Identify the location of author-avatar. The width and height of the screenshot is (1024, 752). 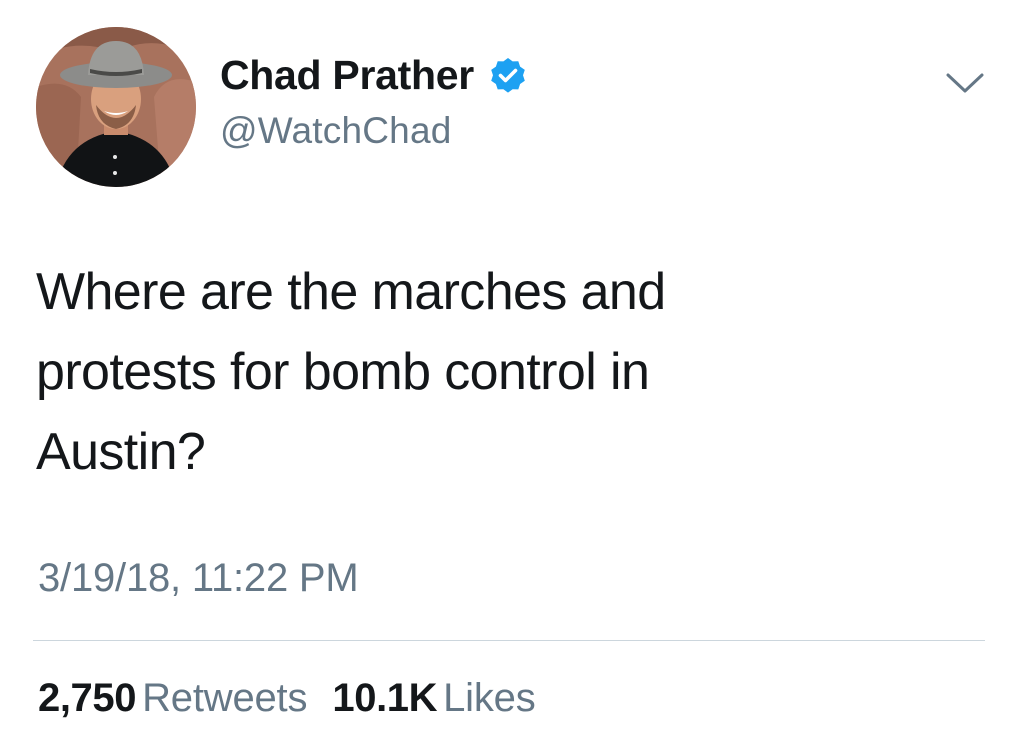
(116, 107).